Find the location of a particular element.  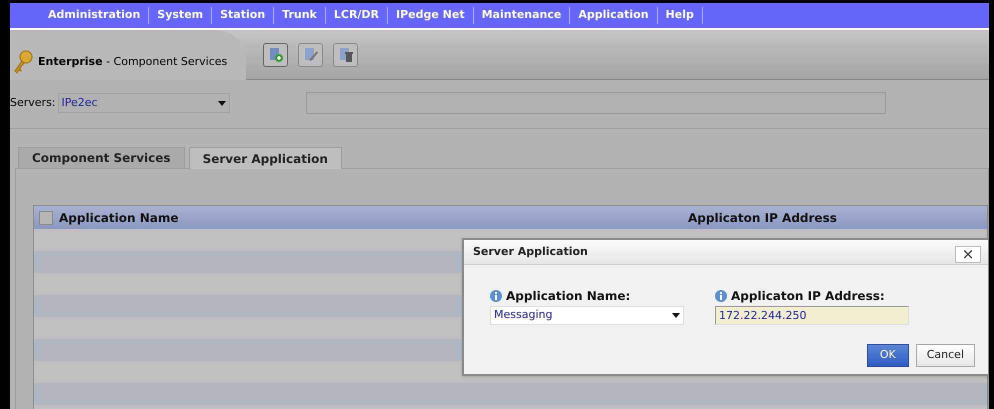

field-label: Application Name: is located at coordinates (568, 296).